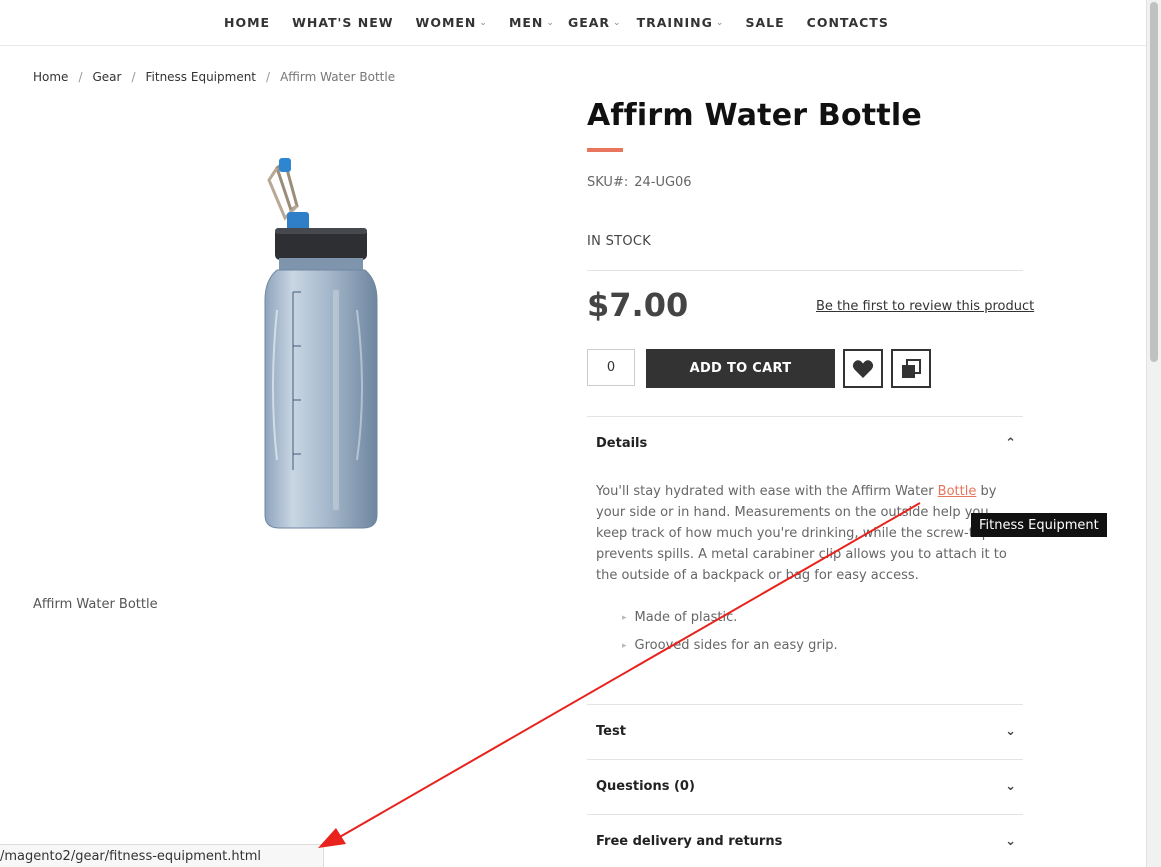 This screenshot has width=1161, height=867. Describe the element at coordinates (338, 77) in the screenshot. I see `breadcrumb-current: Affirm Water Bottle` at that location.